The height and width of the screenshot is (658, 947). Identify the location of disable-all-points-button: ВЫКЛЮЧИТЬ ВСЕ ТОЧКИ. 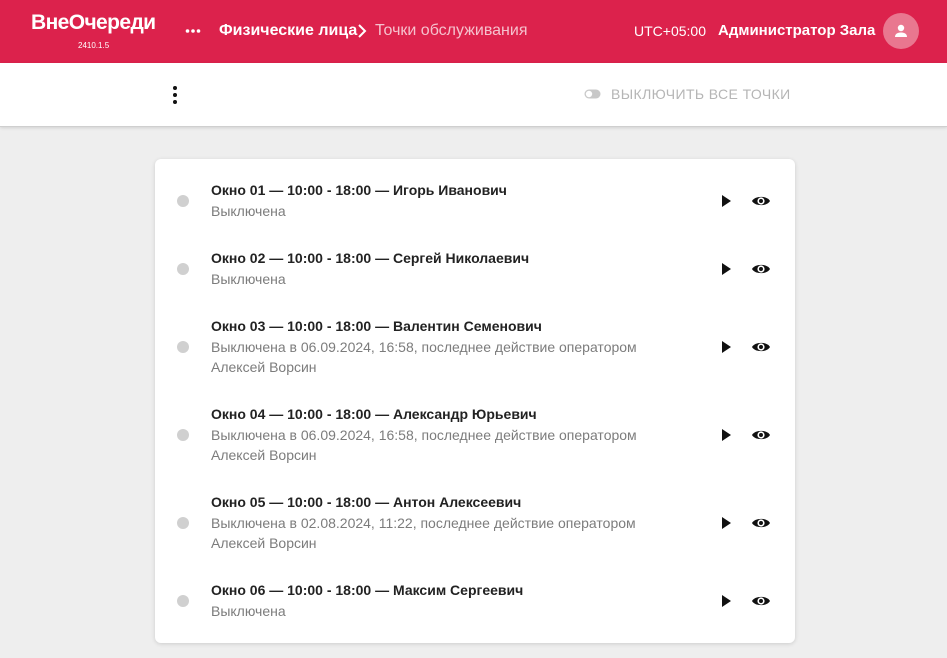
(687, 94).